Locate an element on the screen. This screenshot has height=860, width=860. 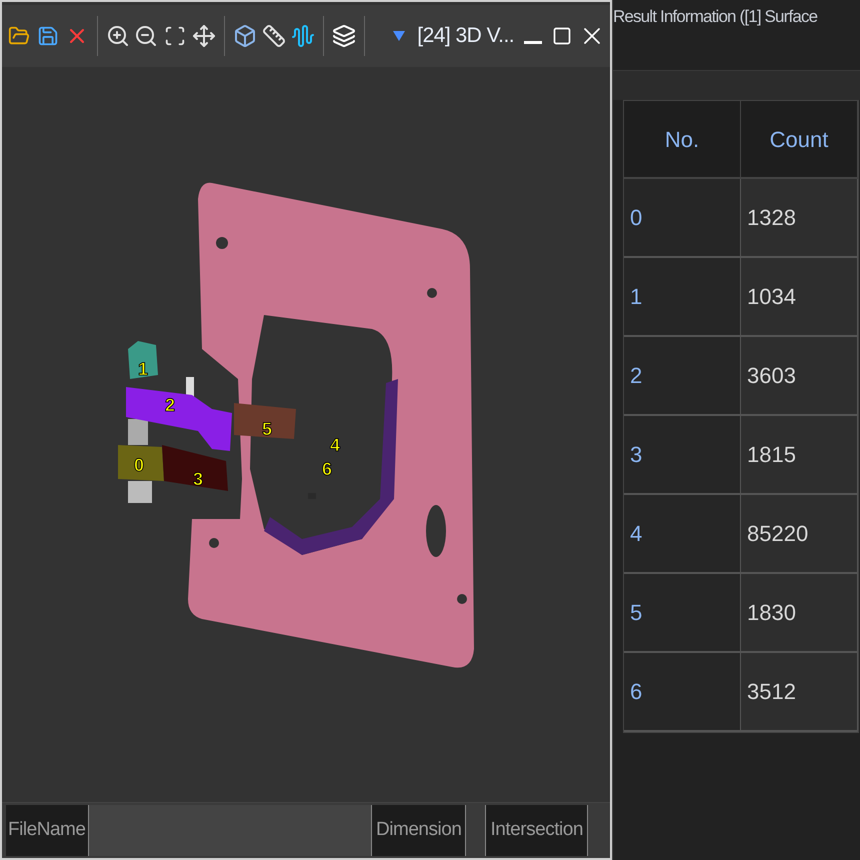
table-cell: 1815 is located at coordinates (799, 455).